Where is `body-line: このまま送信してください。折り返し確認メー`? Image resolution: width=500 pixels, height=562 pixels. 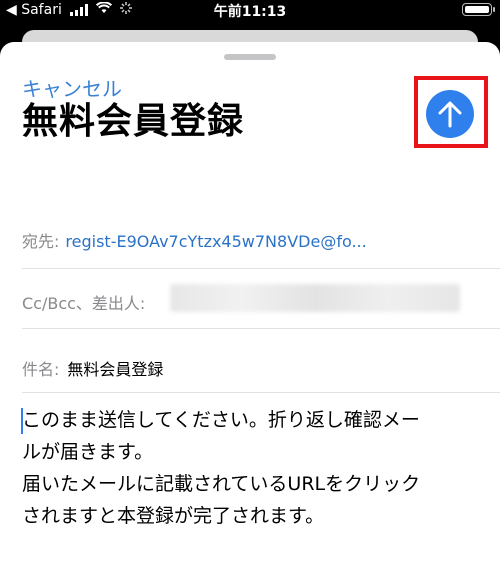 body-line: このまま送信してください。折り返し確認メー is located at coordinates (221, 420).